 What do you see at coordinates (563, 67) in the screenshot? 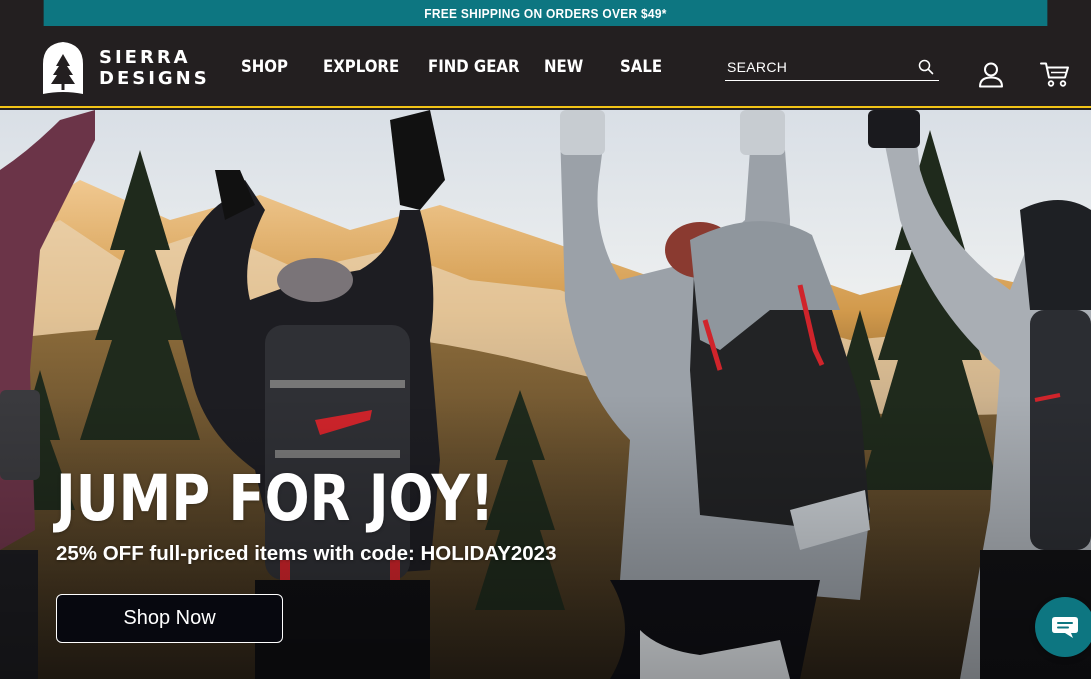
I see `nav-new: NEW` at bounding box center [563, 67].